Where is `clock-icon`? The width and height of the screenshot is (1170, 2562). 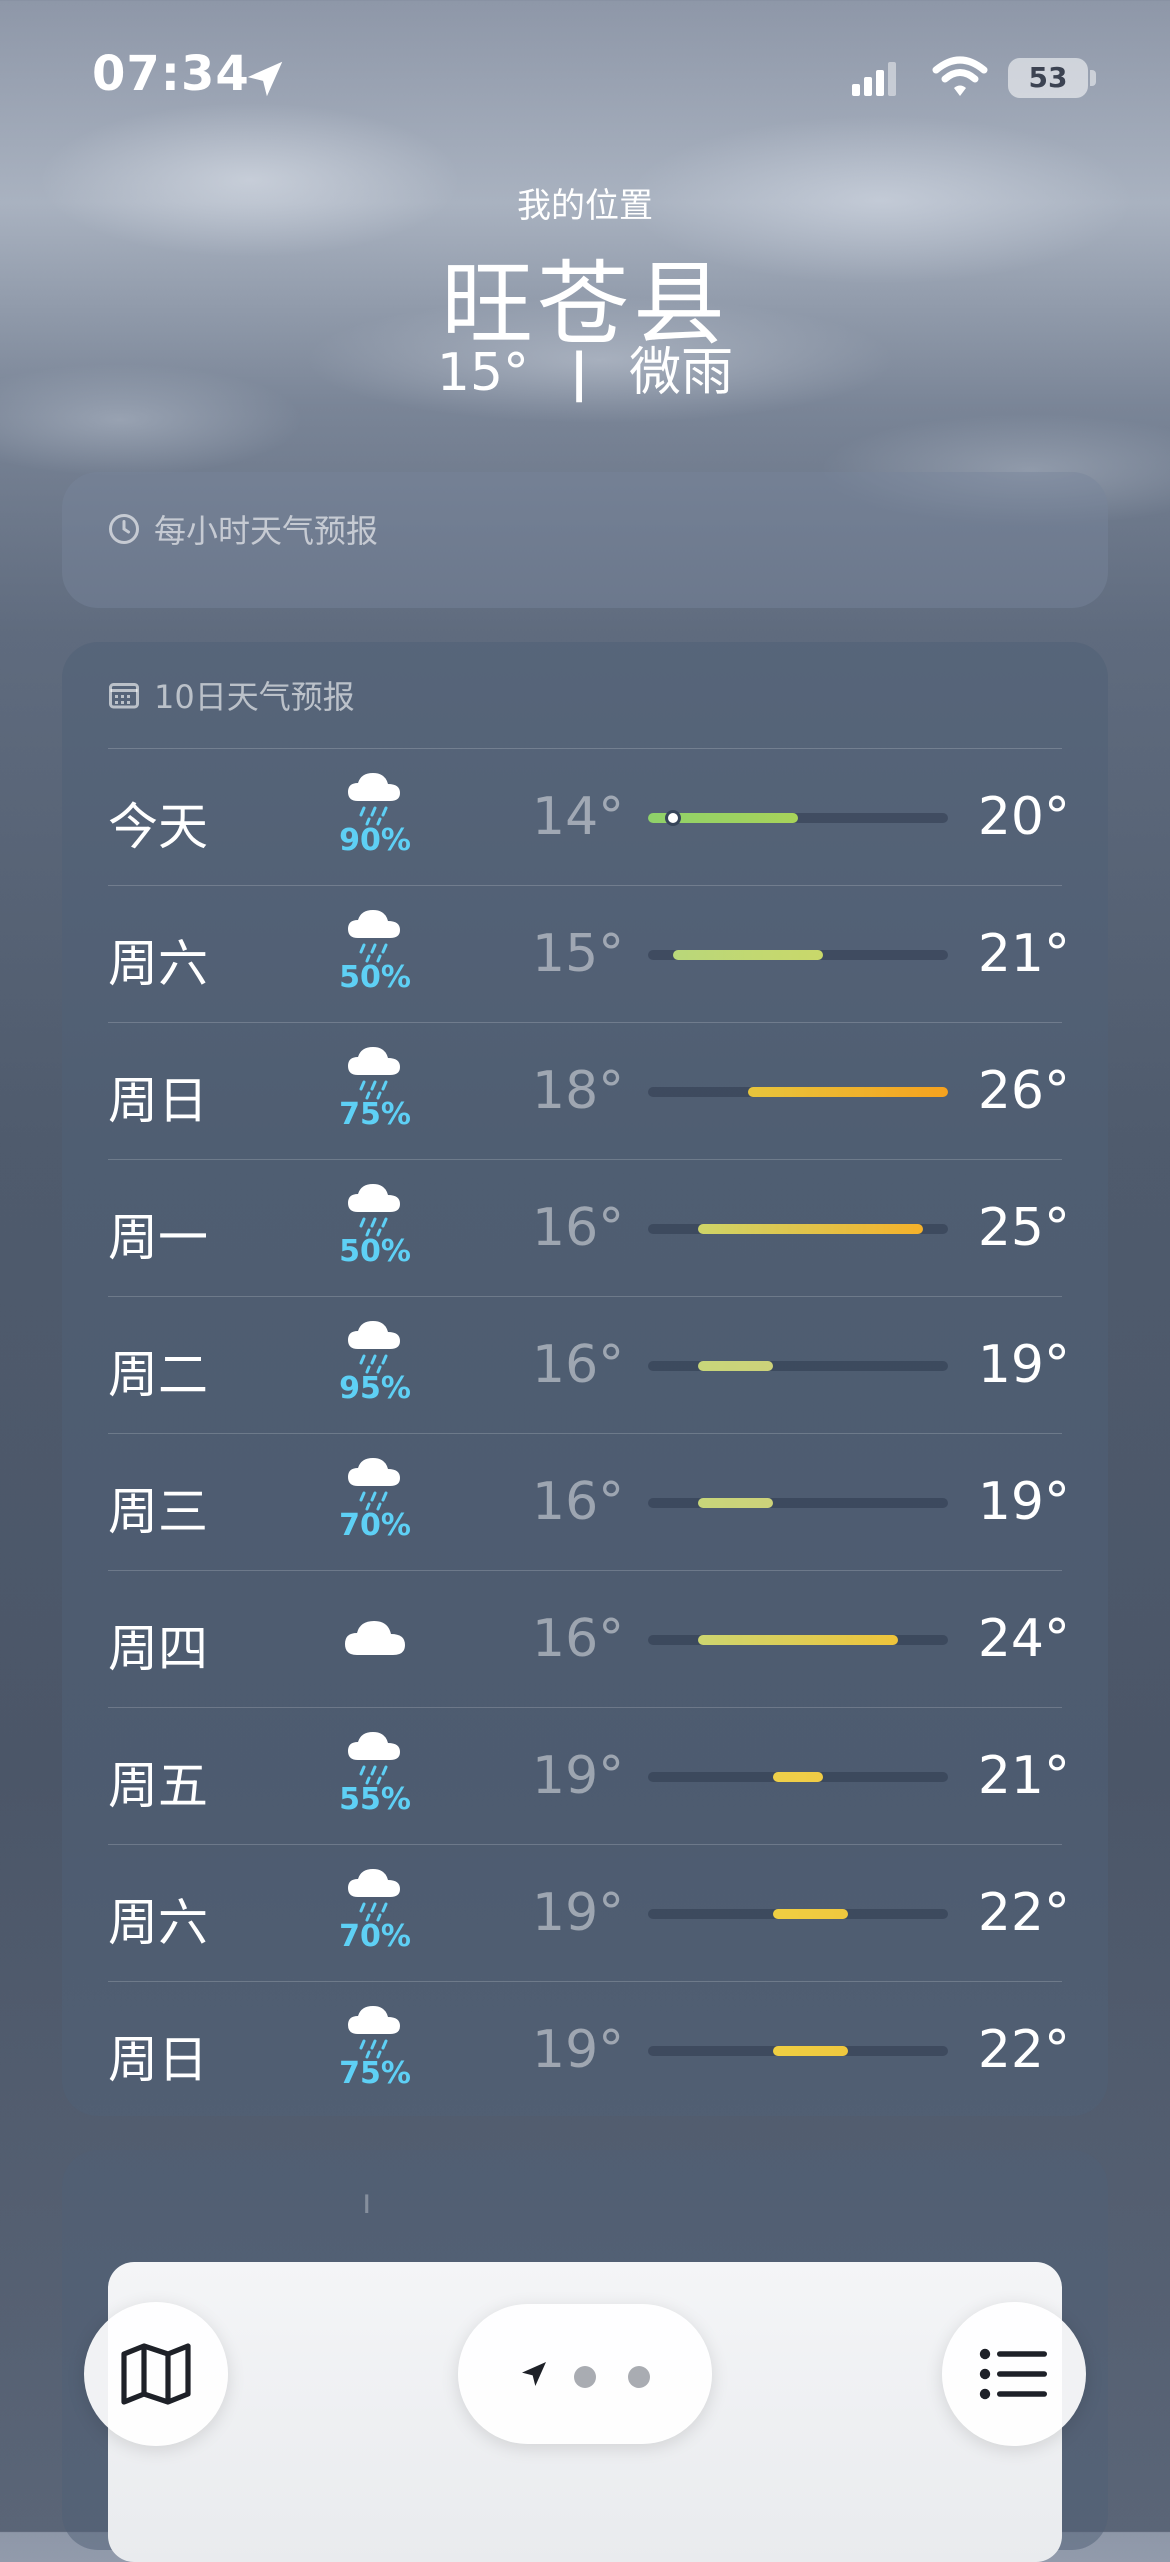 clock-icon is located at coordinates (124, 529).